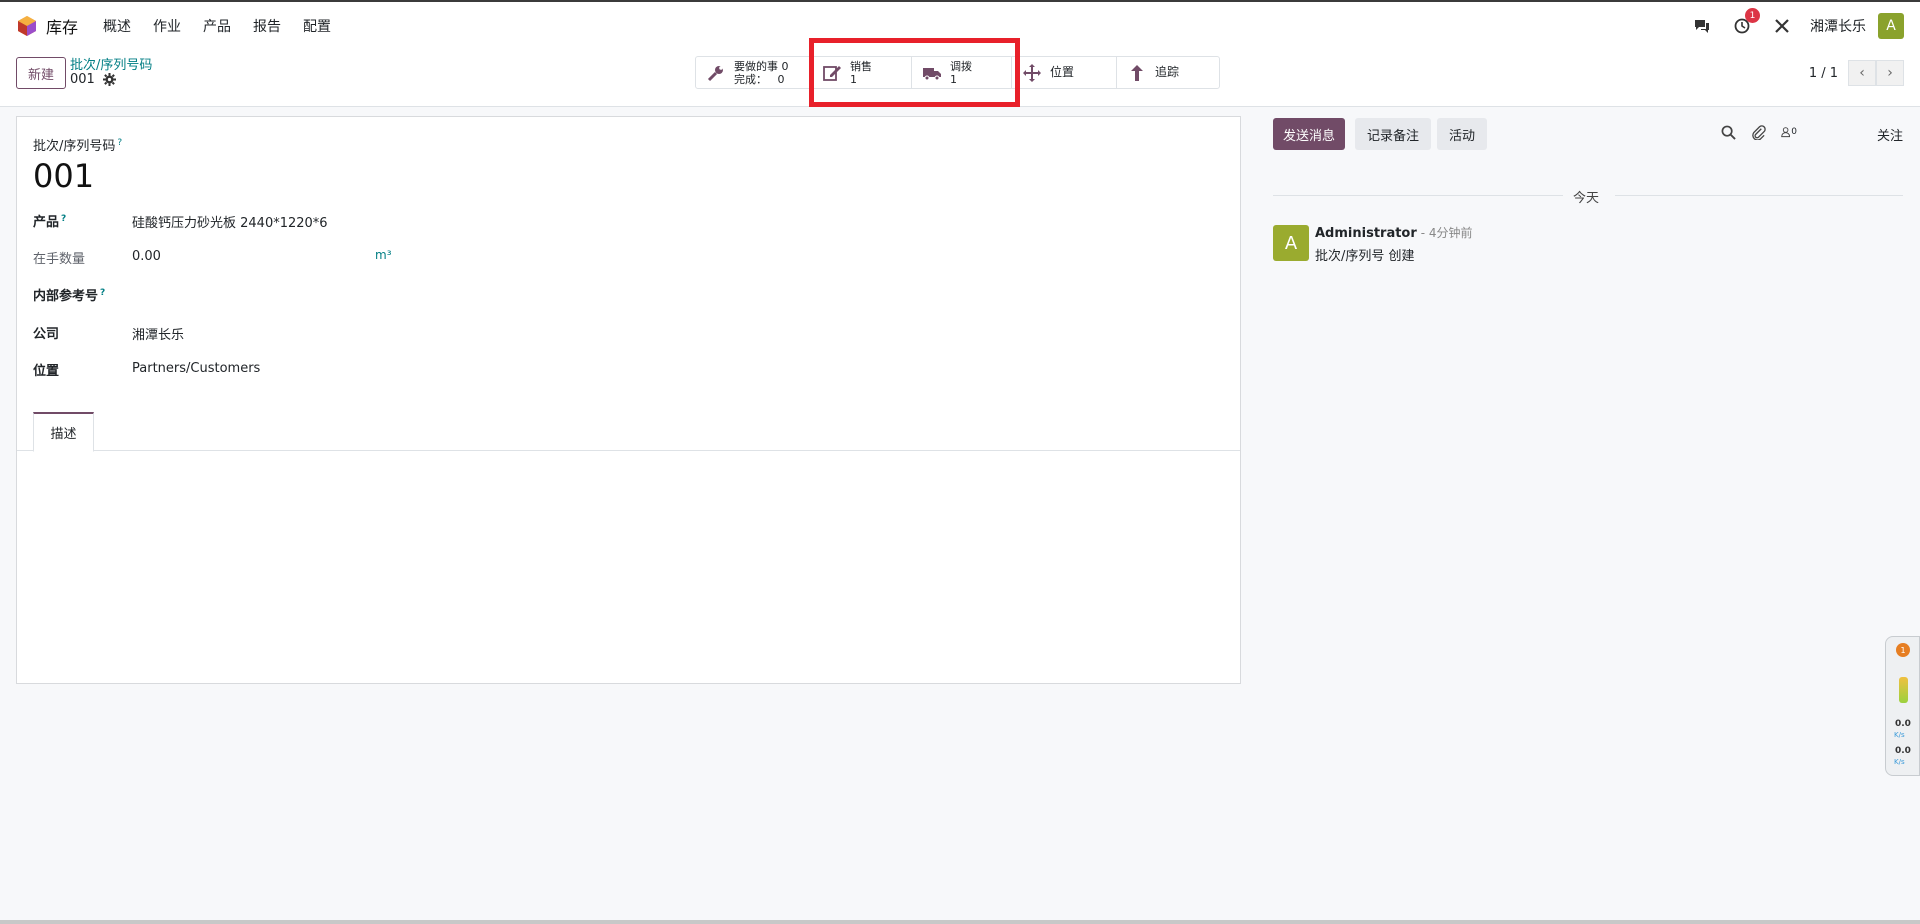  I want to click on pager-value: 1 / 1, so click(1823, 73).